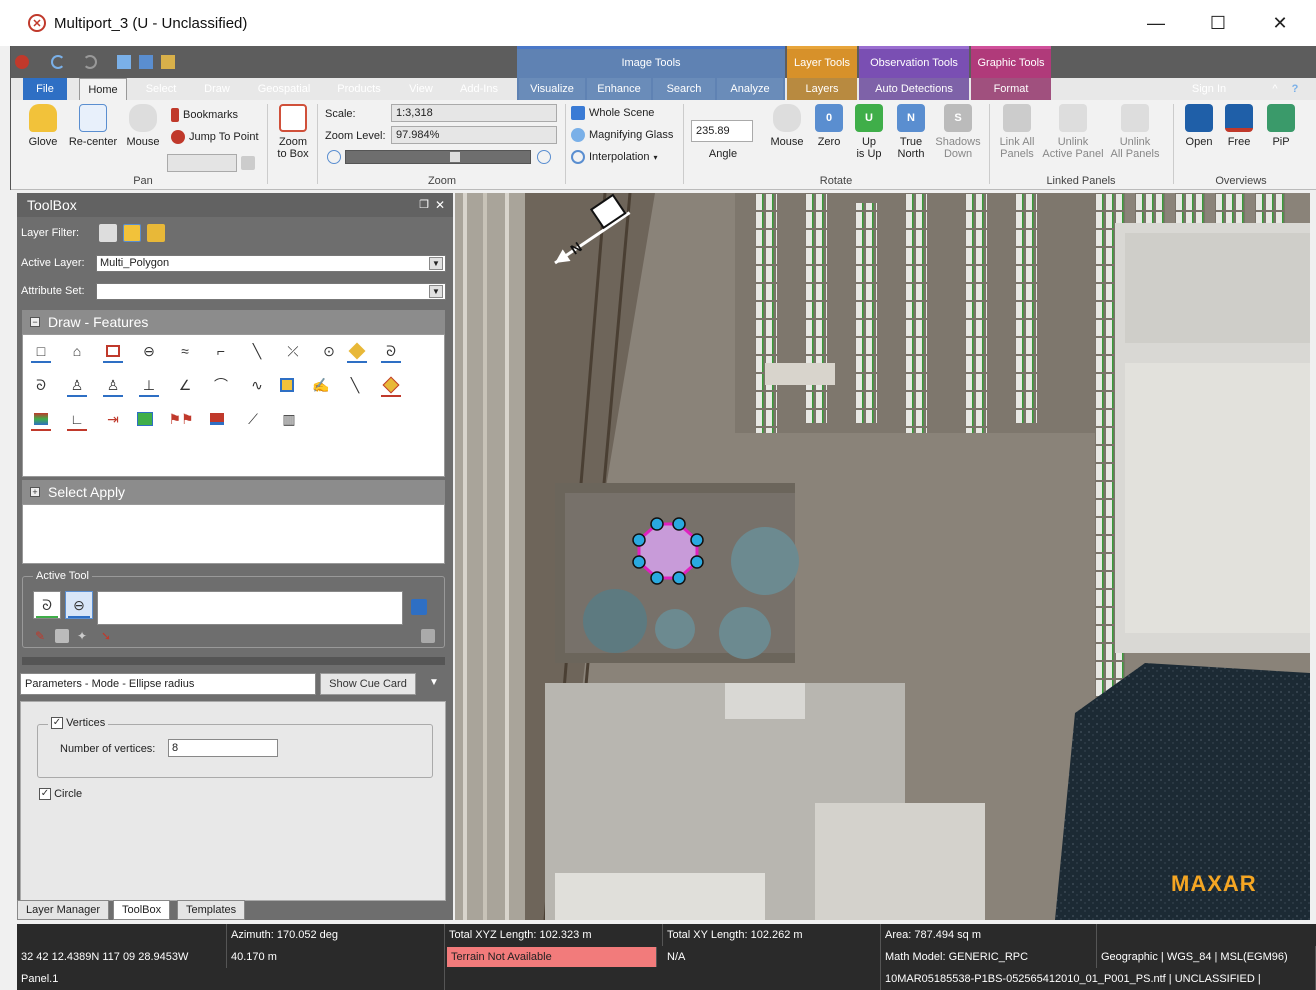 Image resolution: width=1316 pixels, height=990 pixels. Describe the element at coordinates (1011, 89) in the screenshot. I see `tab-format: Format` at that location.